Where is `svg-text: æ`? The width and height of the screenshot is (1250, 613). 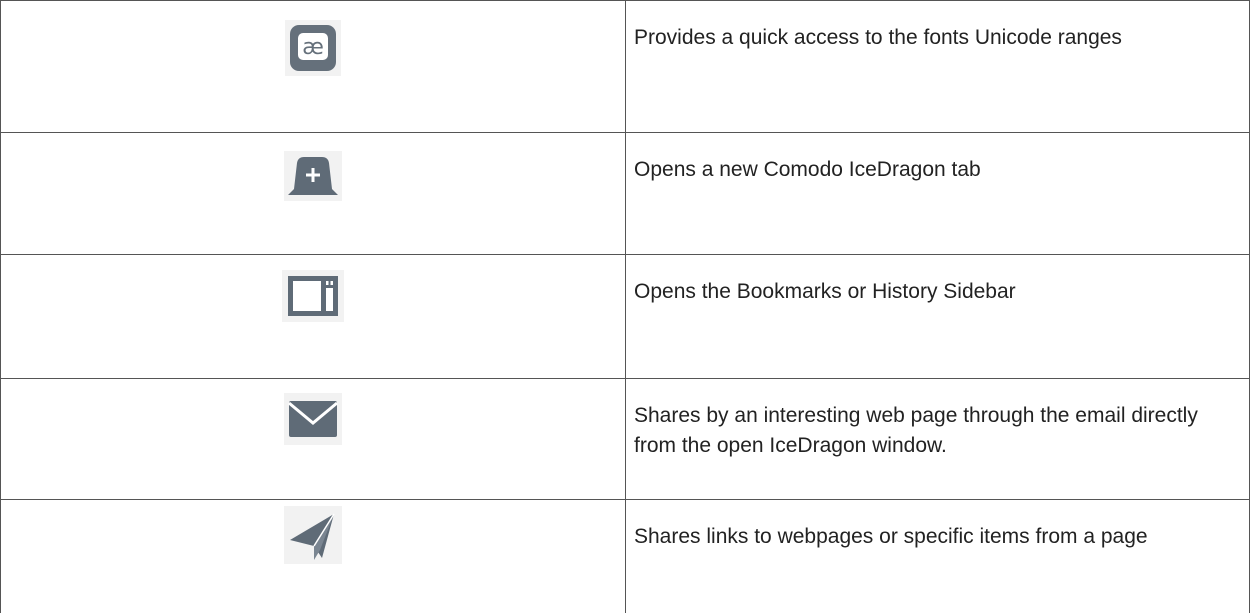 svg-text: æ is located at coordinates (313, 47).